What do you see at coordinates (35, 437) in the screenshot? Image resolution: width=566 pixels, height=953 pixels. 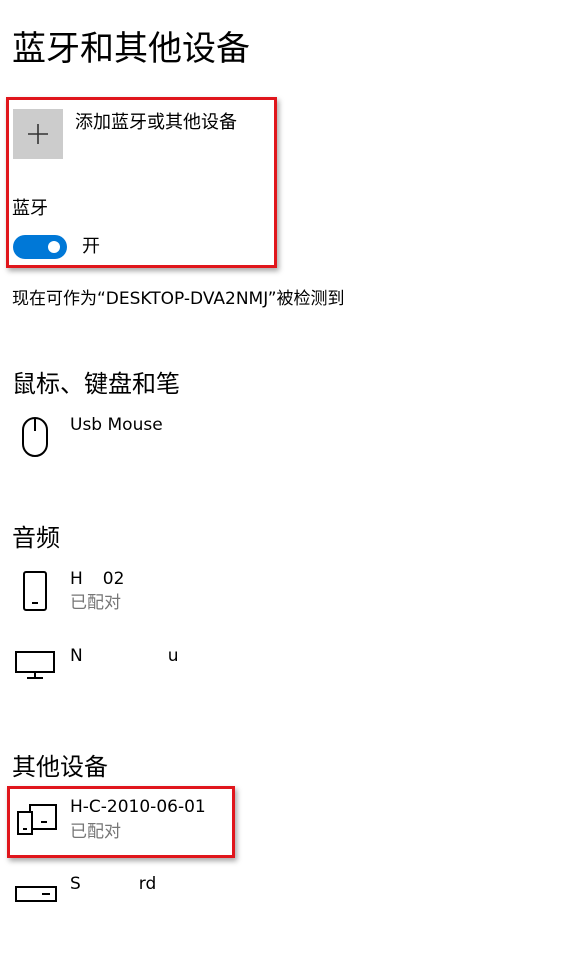 I see `mouse-icon` at bounding box center [35, 437].